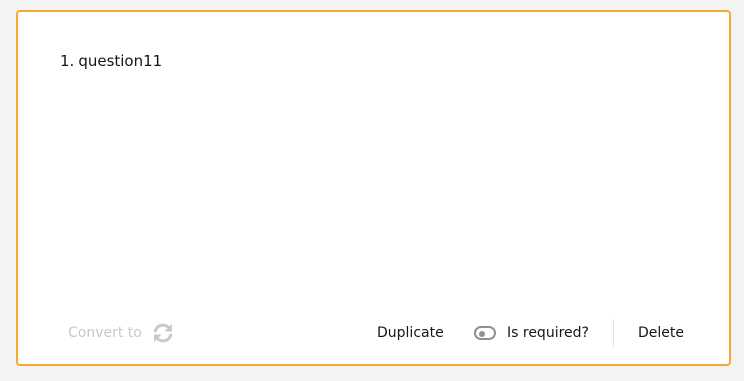 Image resolution: width=744 pixels, height=381 pixels. What do you see at coordinates (613, 333) in the screenshot?
I see `footer-divider` at bounding box center [613, 333].